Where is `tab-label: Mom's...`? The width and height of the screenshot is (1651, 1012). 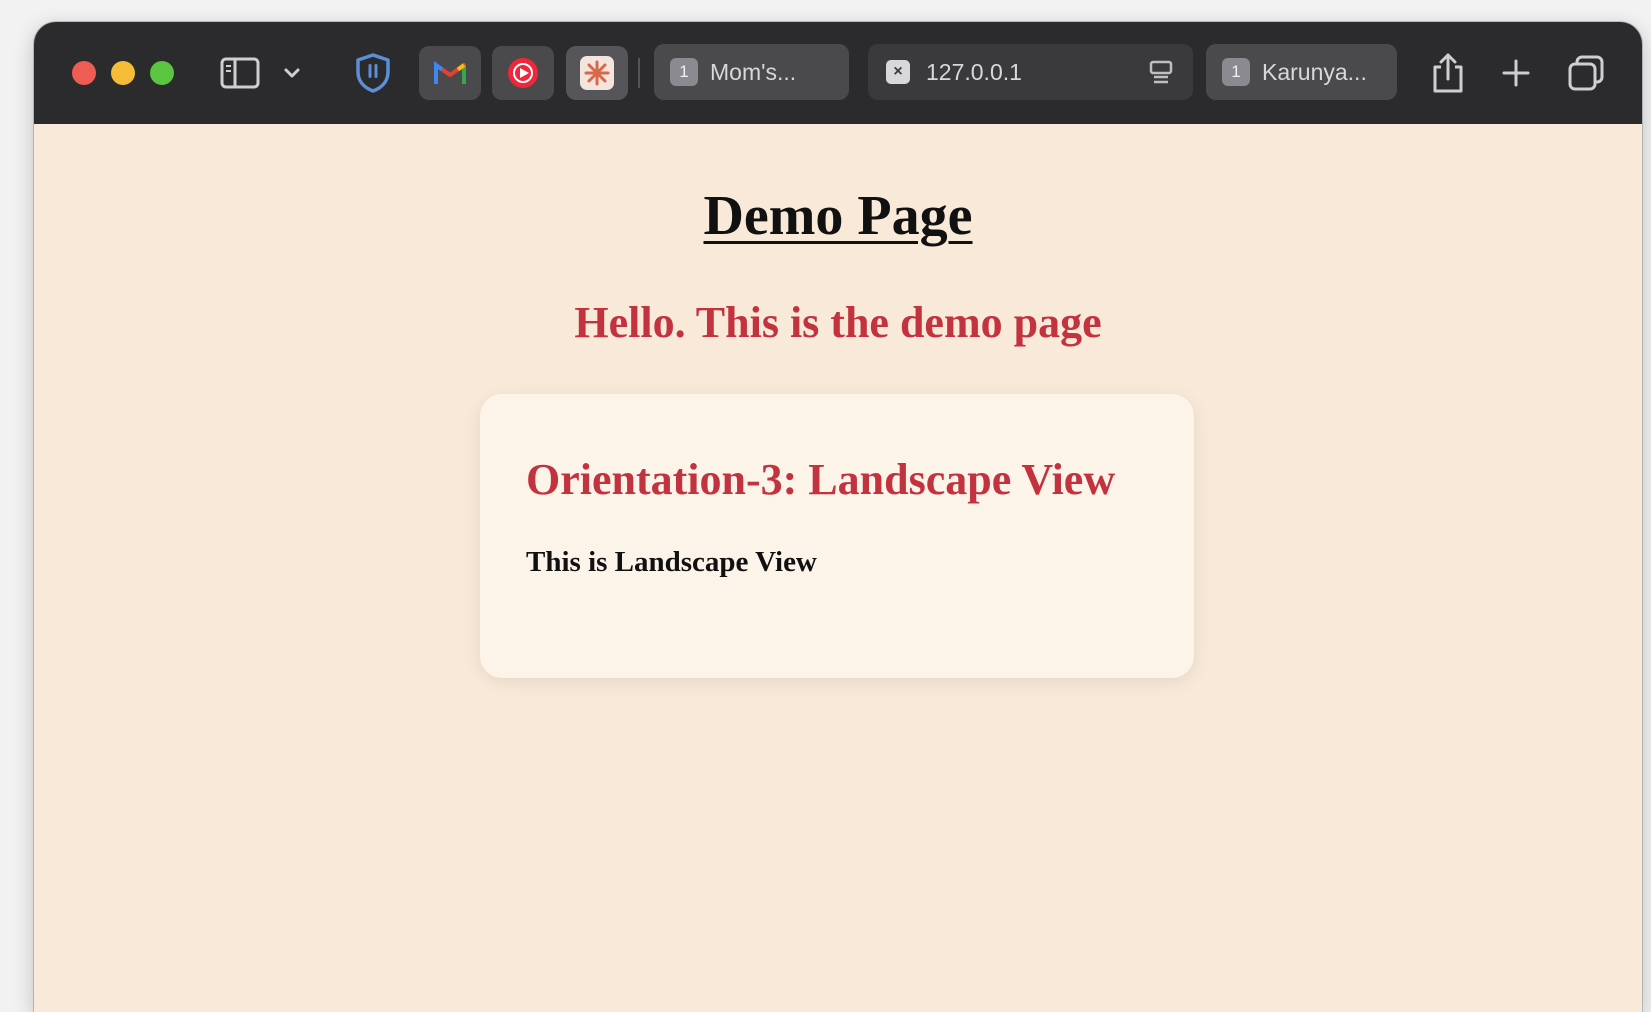
tab-label: Mom's... is located at coordinates (753, 71).